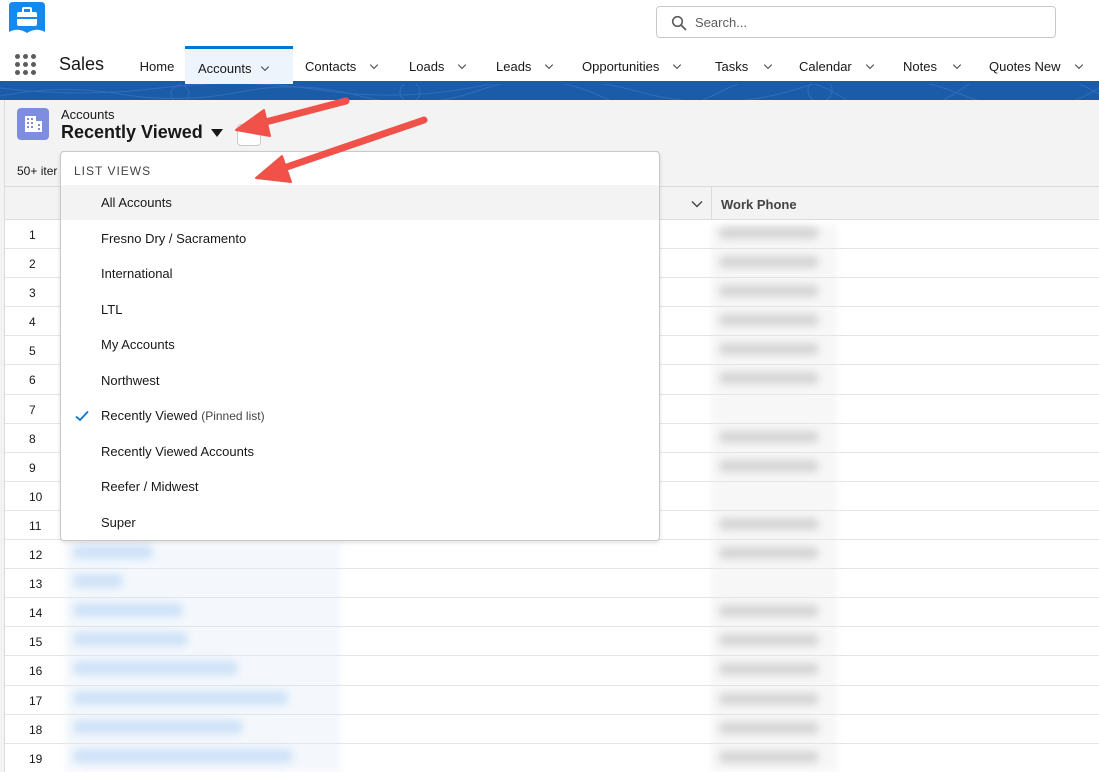  Describe the element at coordinates (32, 264) in the screenshot. I see `row-number: 2` at that location.